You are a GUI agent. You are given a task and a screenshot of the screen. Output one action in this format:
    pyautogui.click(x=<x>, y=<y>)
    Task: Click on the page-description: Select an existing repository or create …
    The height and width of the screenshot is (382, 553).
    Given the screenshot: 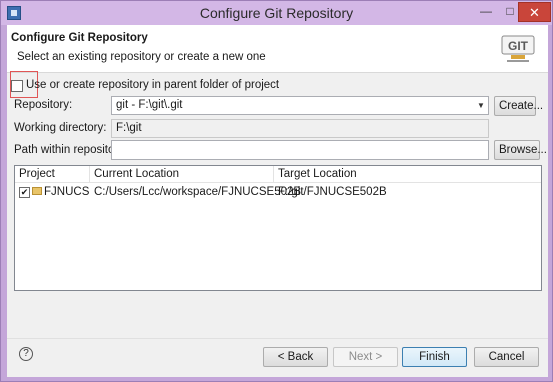 What is the action you would take?
    pyautogui.click(x=141, y=57)
    